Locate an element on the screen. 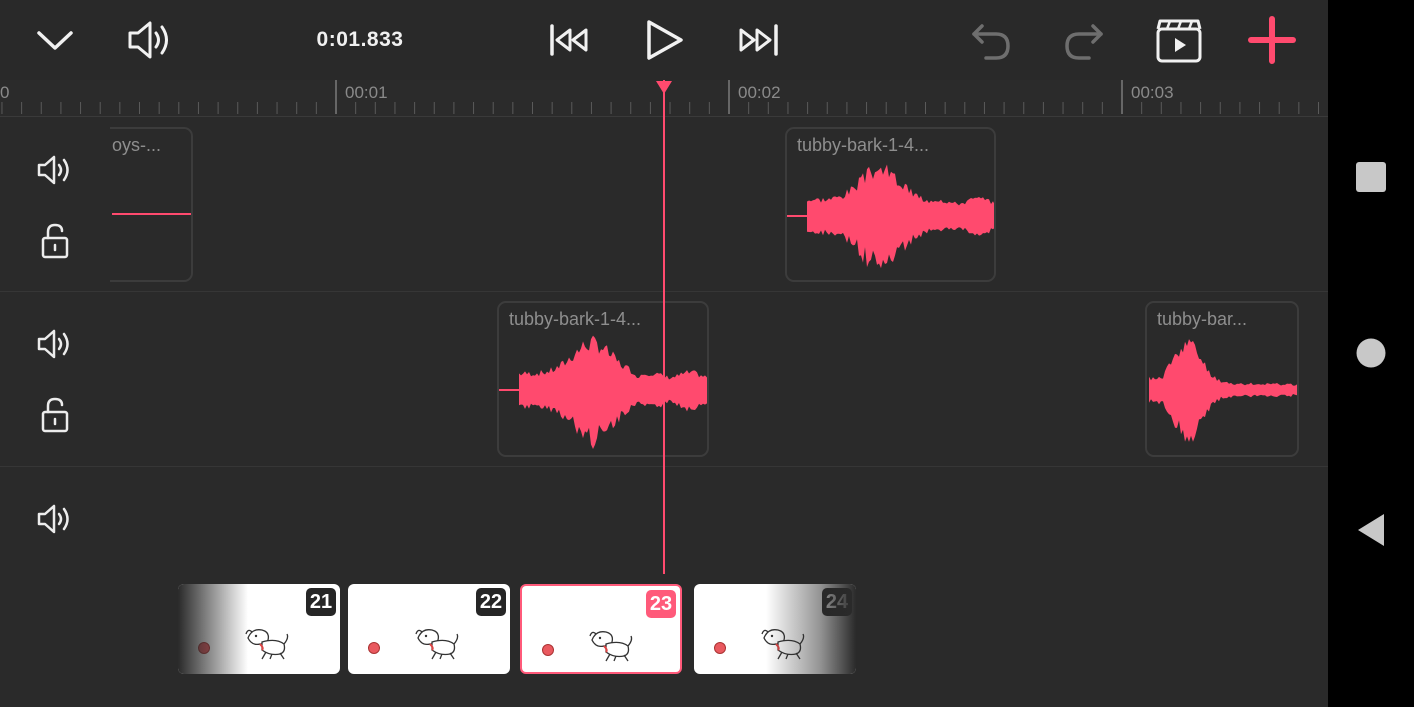 The height and width of the screenshot is (707, 1414). square-recents-icon is located at coordinates (1371, 177).